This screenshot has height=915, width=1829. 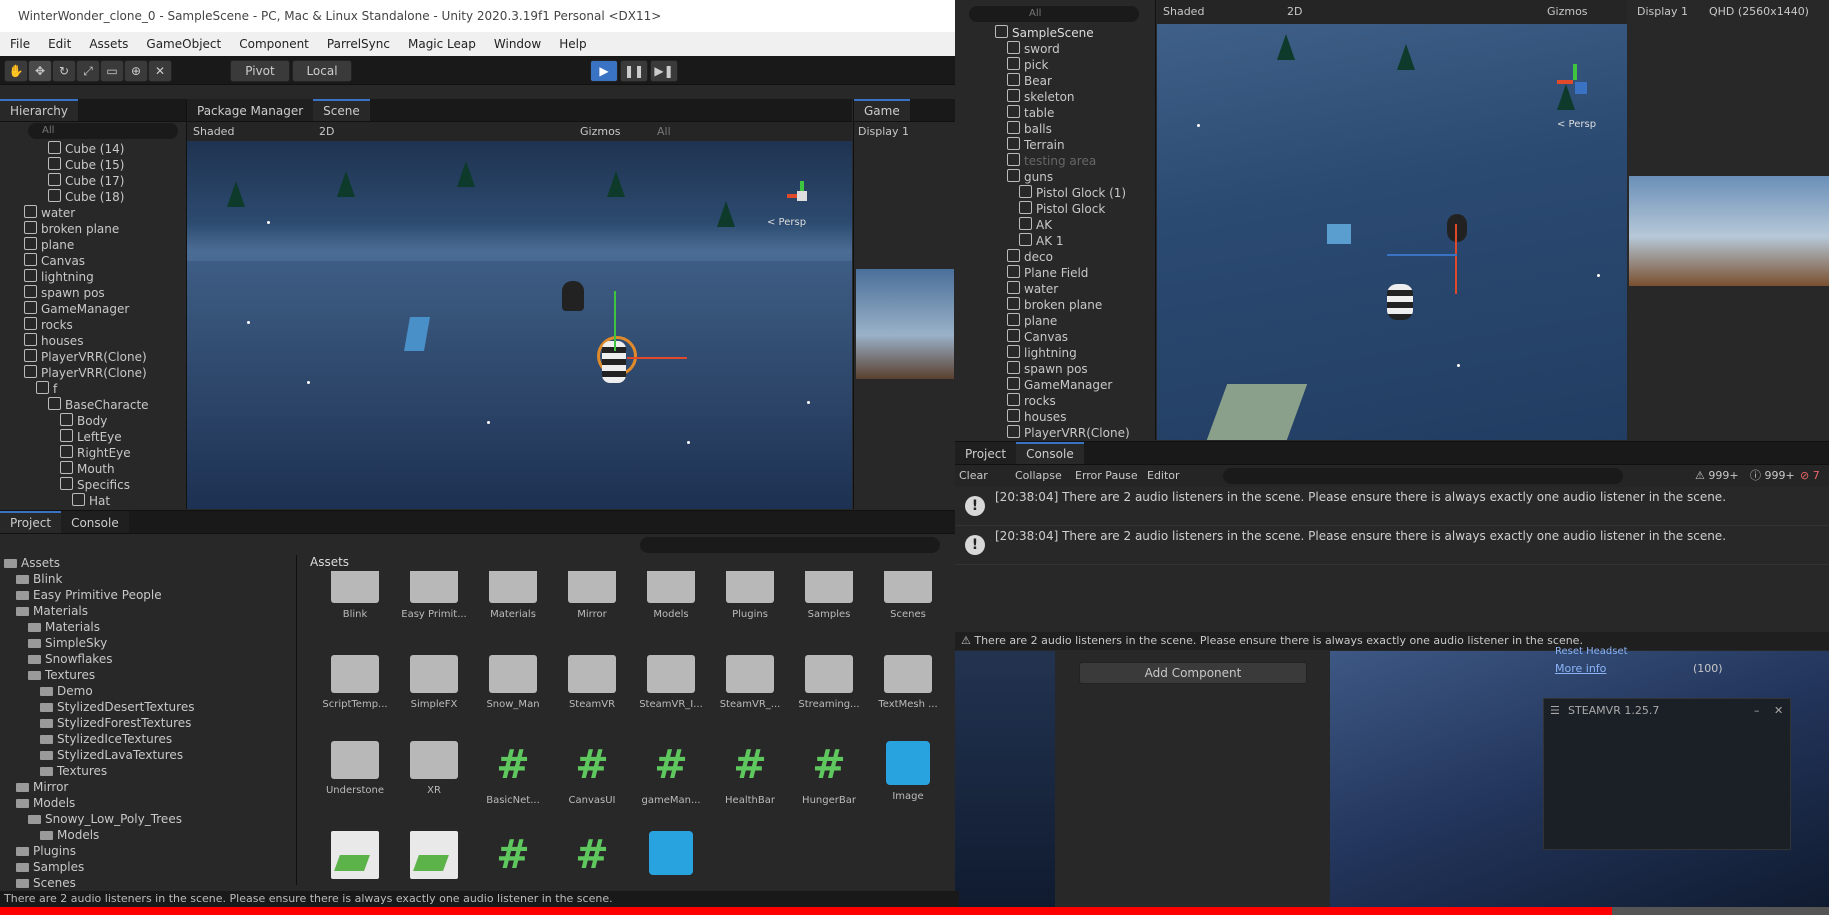 I want to click on asset-item: XR, so click(x=434, y=768).